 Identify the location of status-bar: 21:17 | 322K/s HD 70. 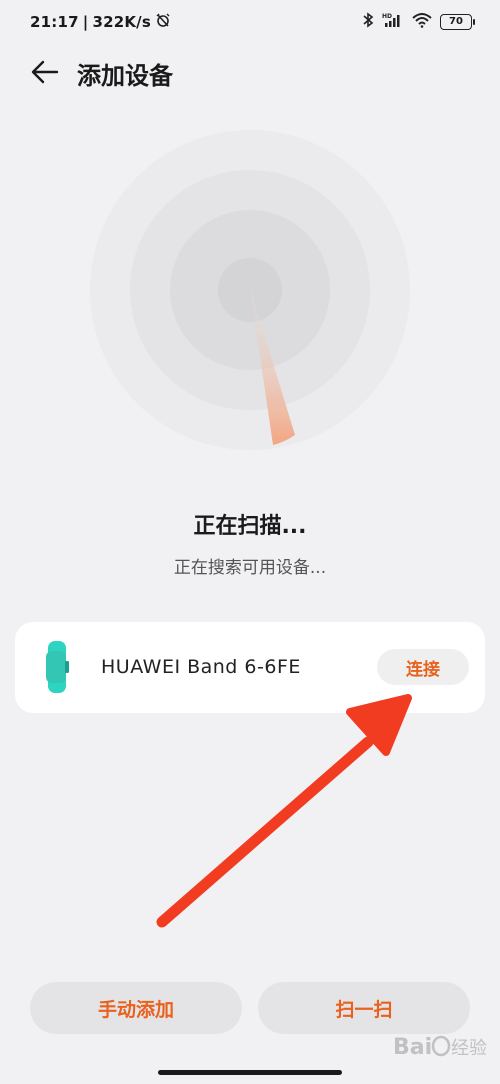
(250, 22).